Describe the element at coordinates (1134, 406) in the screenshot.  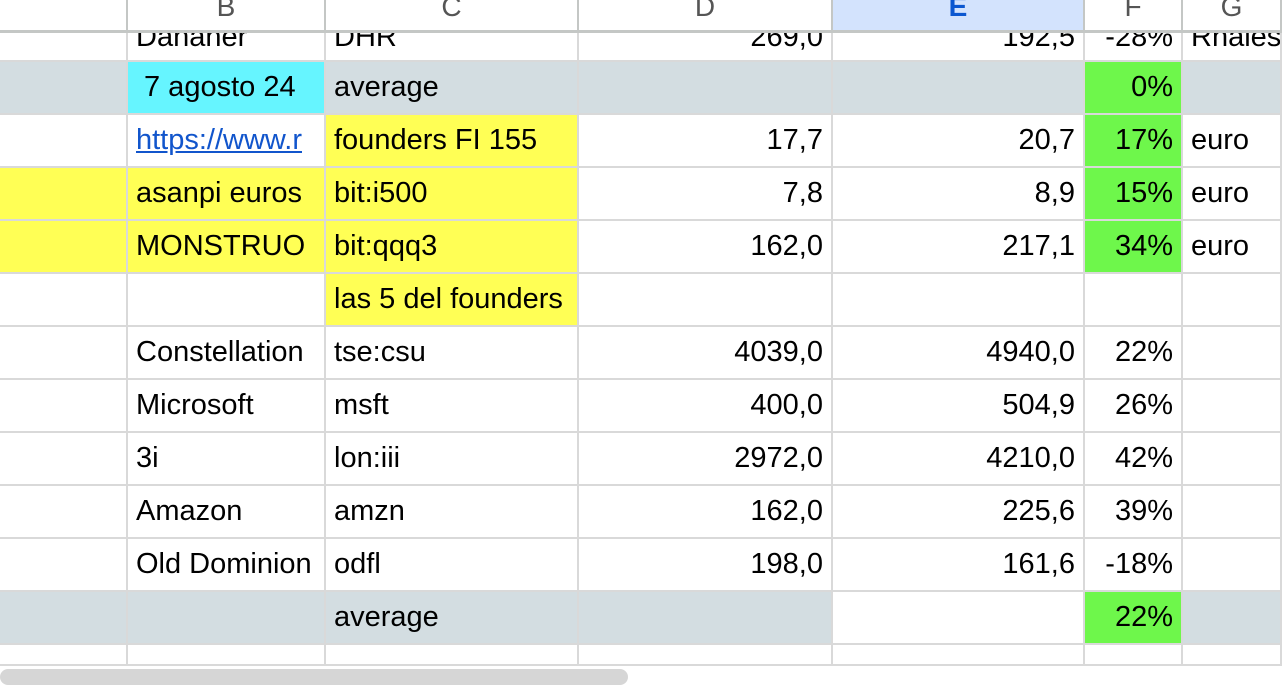
I see `cell-return: 26%` at that location.